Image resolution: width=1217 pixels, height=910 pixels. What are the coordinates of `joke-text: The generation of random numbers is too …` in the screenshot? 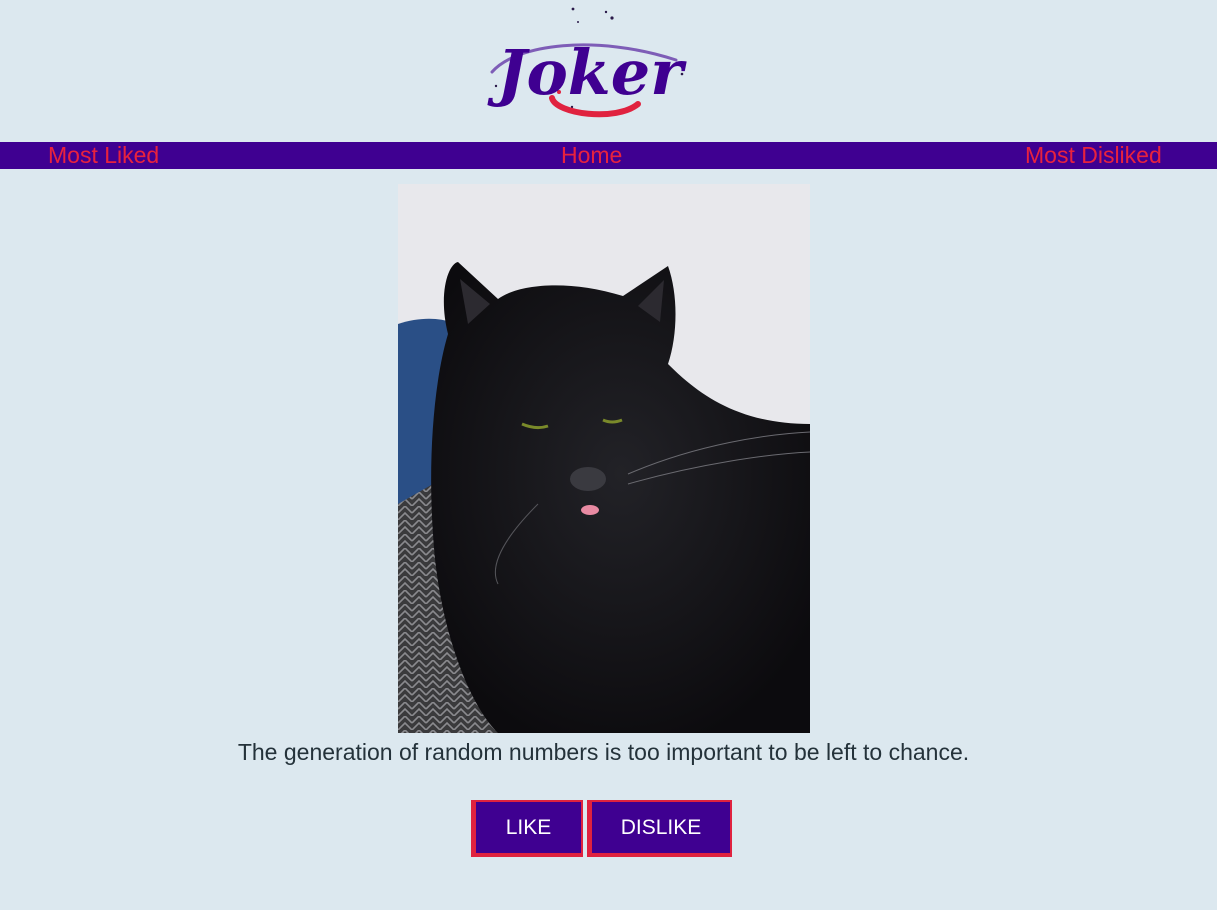 It's located at (603, 752).